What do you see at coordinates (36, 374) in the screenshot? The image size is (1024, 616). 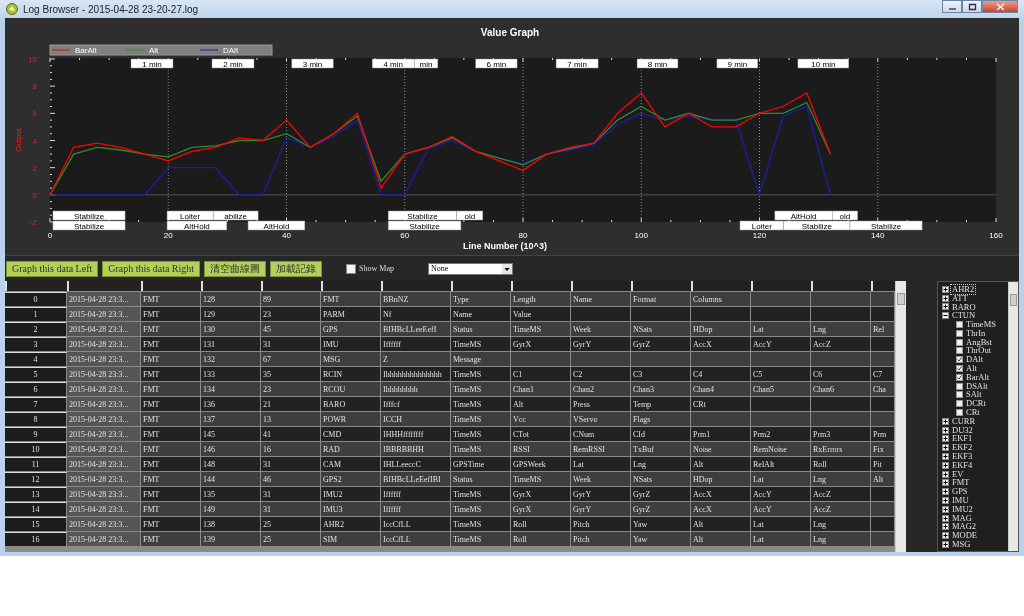 I see `row-header: 5` at bounding box center [36, 374].